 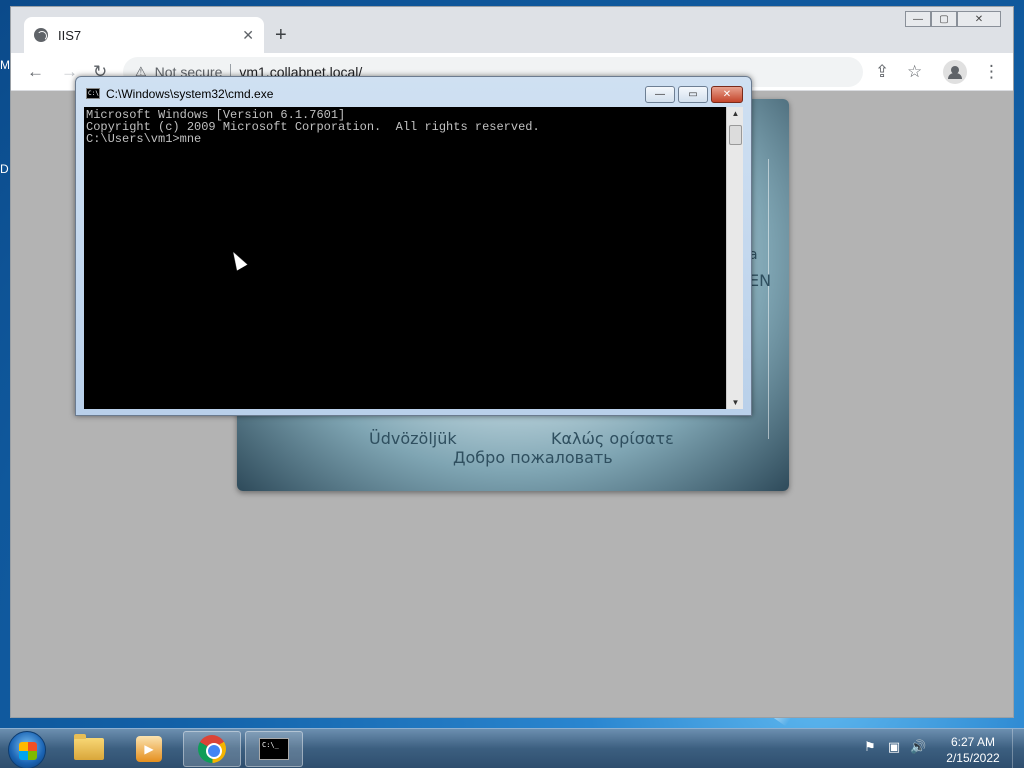 I want to click on welcome-hungarian: Üdvözöljük, so click(x=413, y=438).